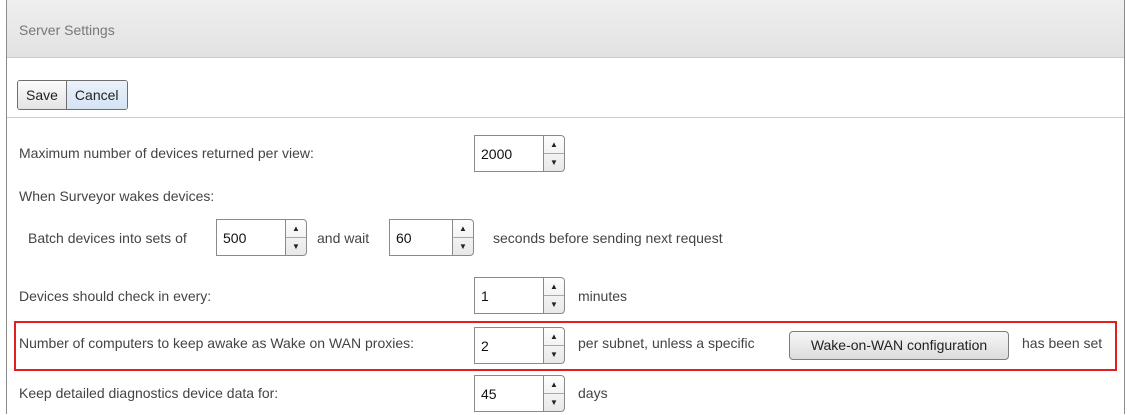 The image size is (1127, 415). I want to click on checkin-spinner: ▲ ▼, so click(554, 295).